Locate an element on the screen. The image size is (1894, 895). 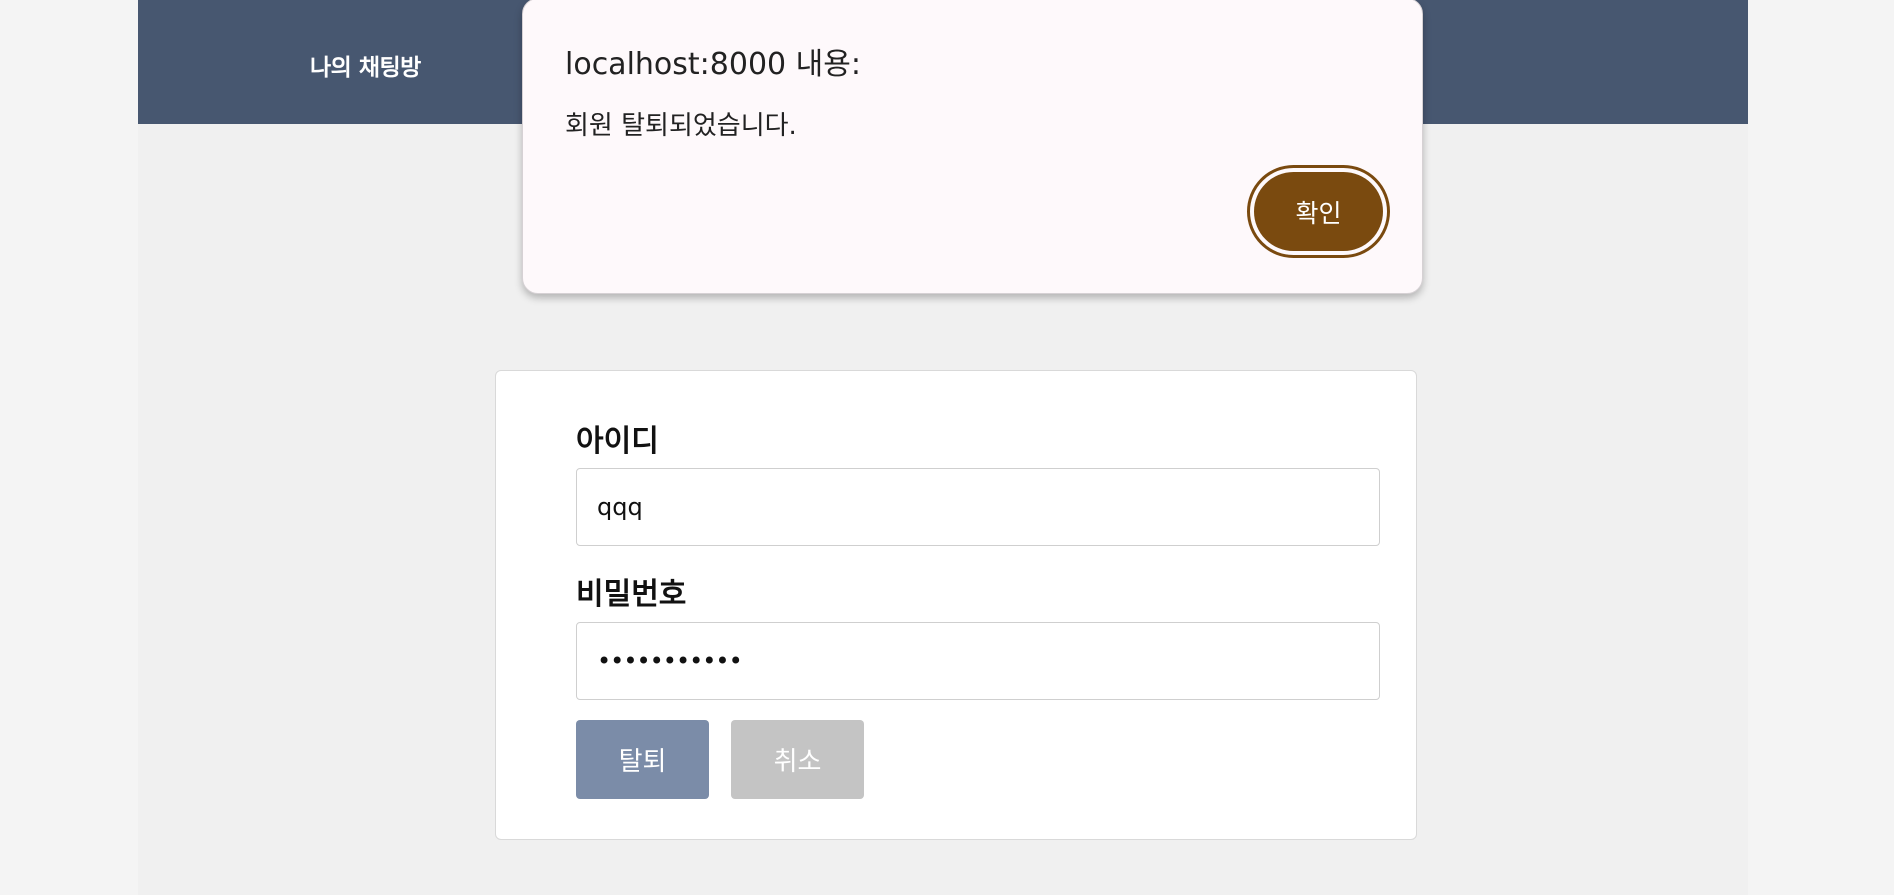
withdraw-button: 탈퇴 is located at coordinates (642, 759).